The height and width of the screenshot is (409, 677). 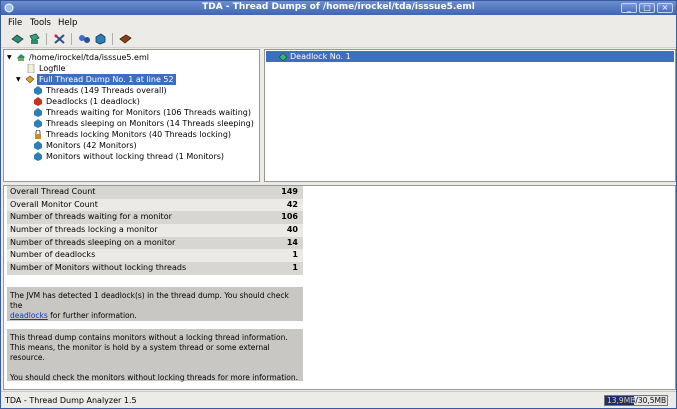 I want to click on memory-indicator: 13,9MB/30,5MB, so click(x=636, y=400).